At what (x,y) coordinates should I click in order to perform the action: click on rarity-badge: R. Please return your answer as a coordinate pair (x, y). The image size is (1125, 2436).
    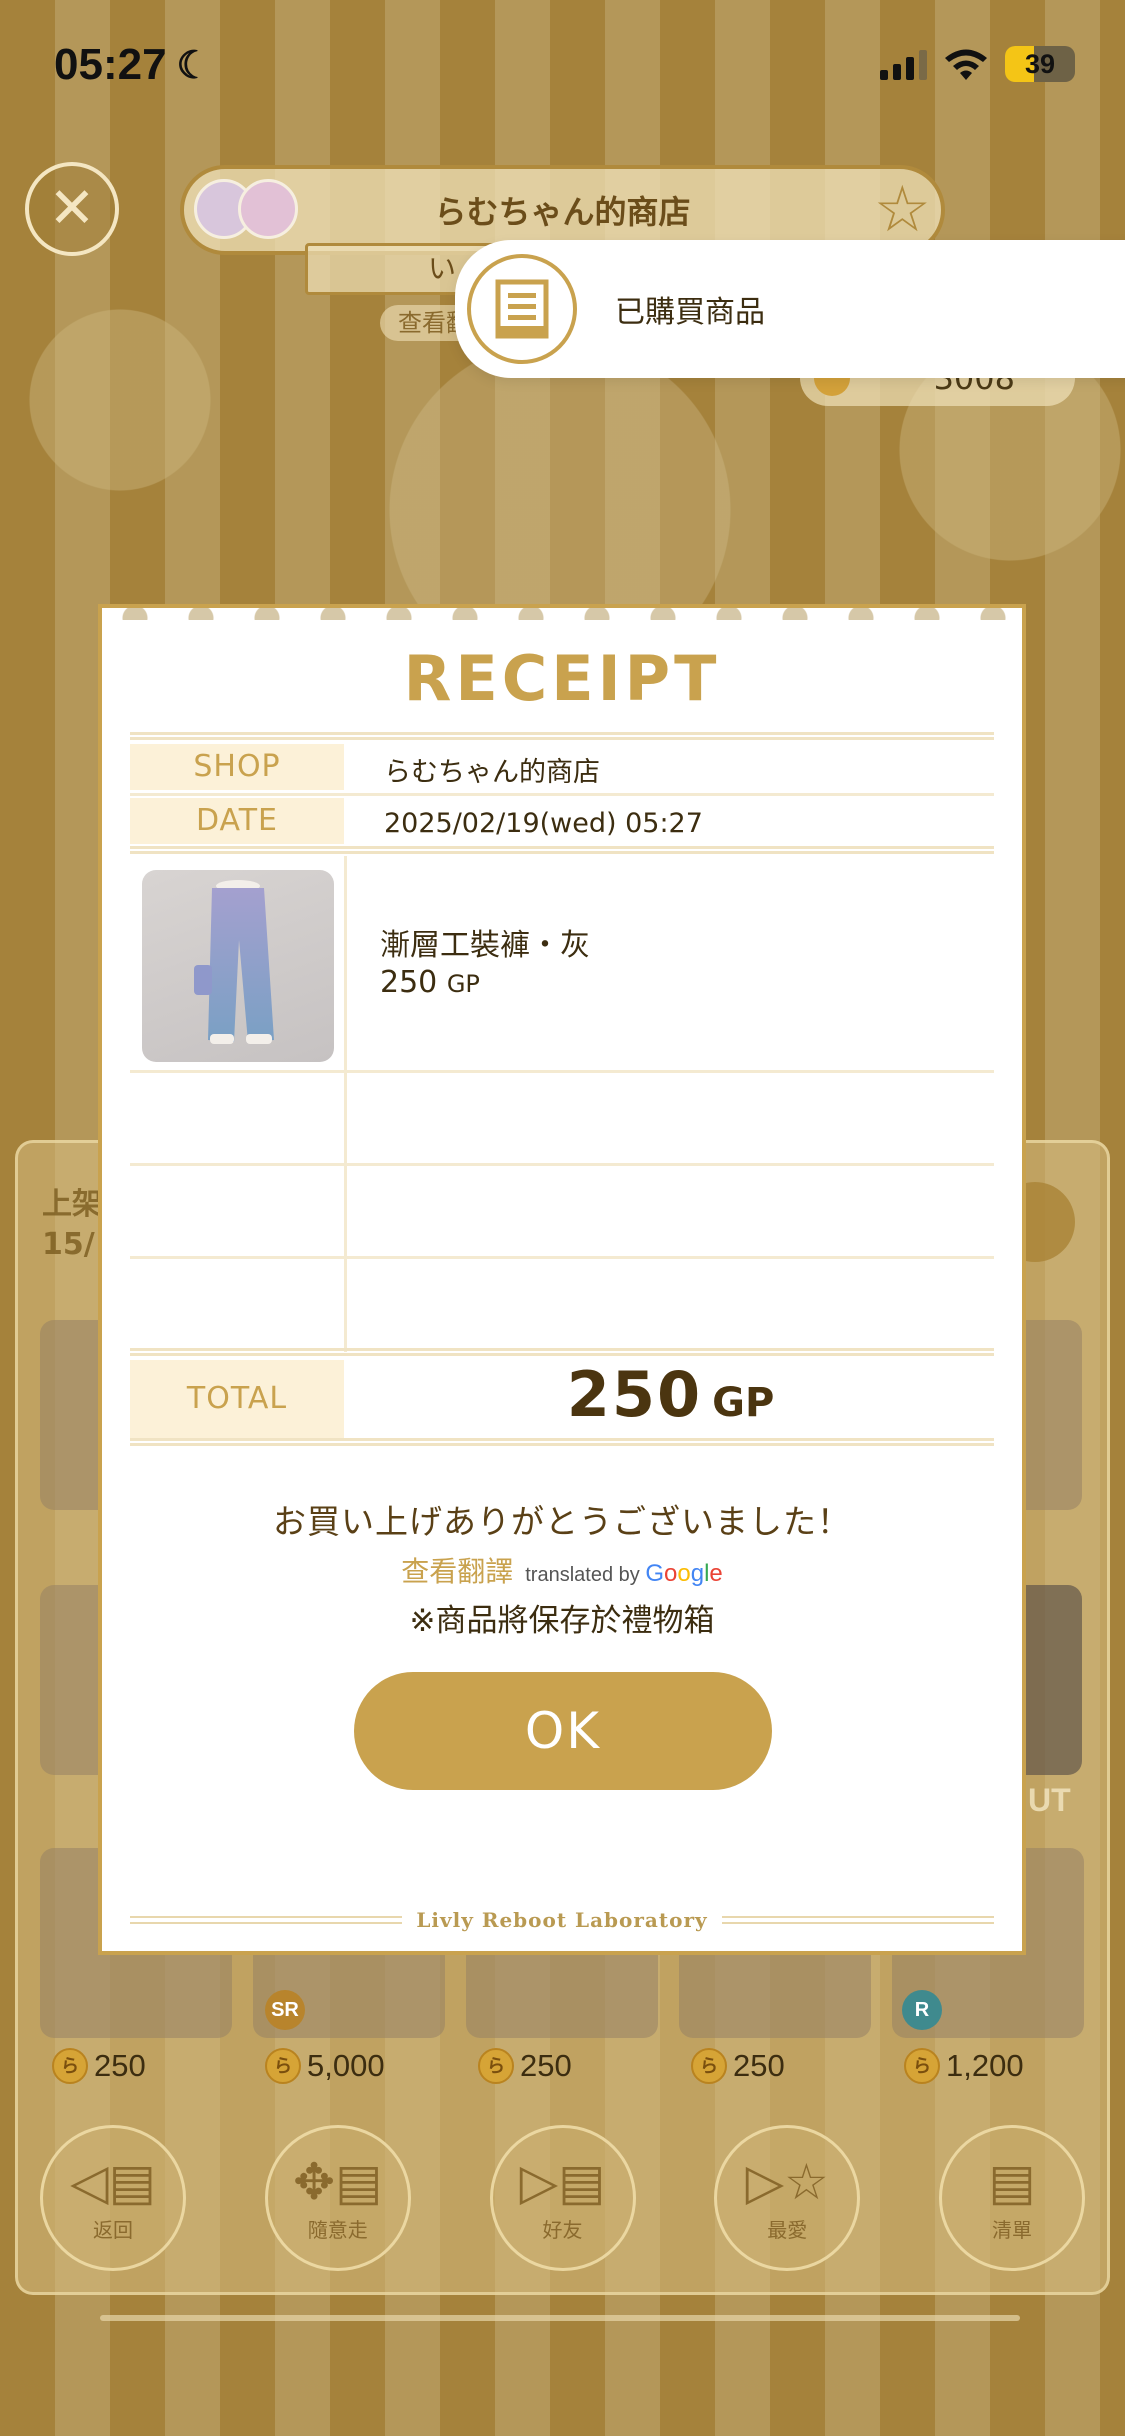
    Looking at the image, I should click on (922, 2010).